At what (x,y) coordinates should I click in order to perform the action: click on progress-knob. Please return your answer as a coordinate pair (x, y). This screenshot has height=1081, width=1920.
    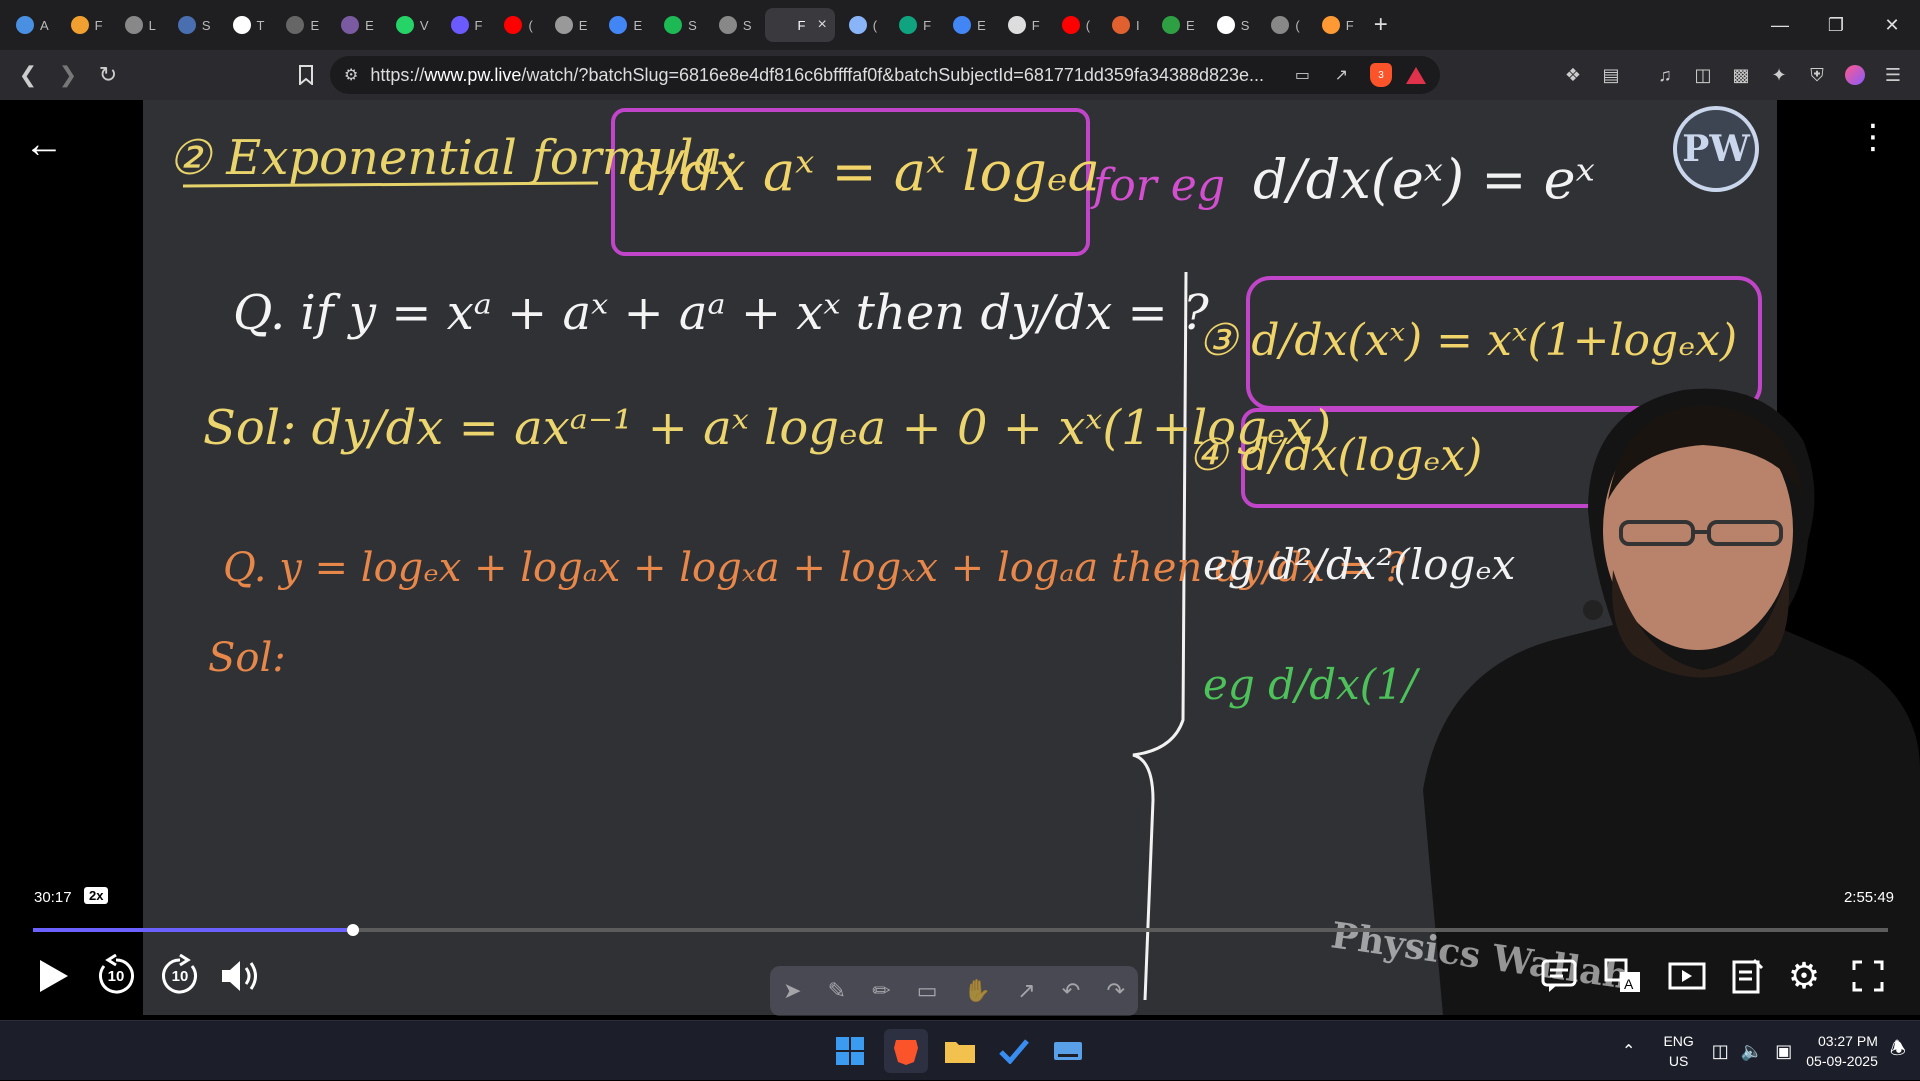
    Looking at the image, I should click on (352, 930).